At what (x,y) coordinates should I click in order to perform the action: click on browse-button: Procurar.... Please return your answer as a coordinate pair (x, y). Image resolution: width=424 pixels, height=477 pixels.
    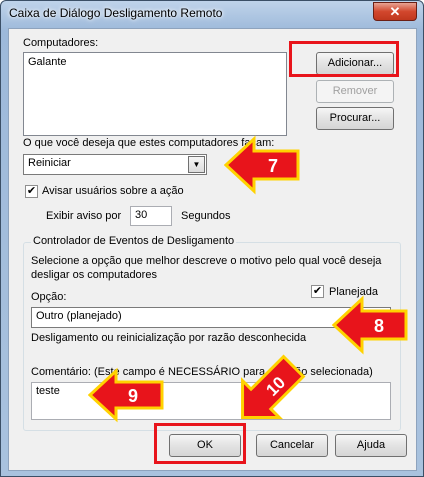
    Looking at the image, I should click on (355, 118).